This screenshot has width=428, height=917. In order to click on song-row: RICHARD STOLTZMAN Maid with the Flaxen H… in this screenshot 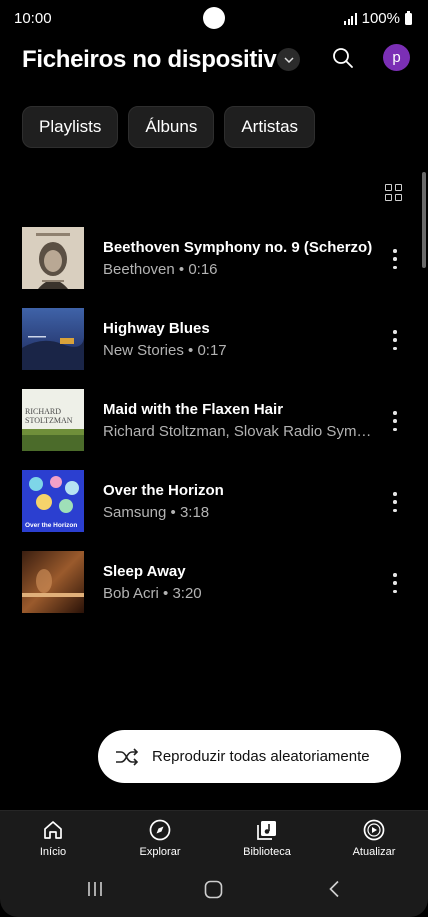, I will do `click(214, 421)`.